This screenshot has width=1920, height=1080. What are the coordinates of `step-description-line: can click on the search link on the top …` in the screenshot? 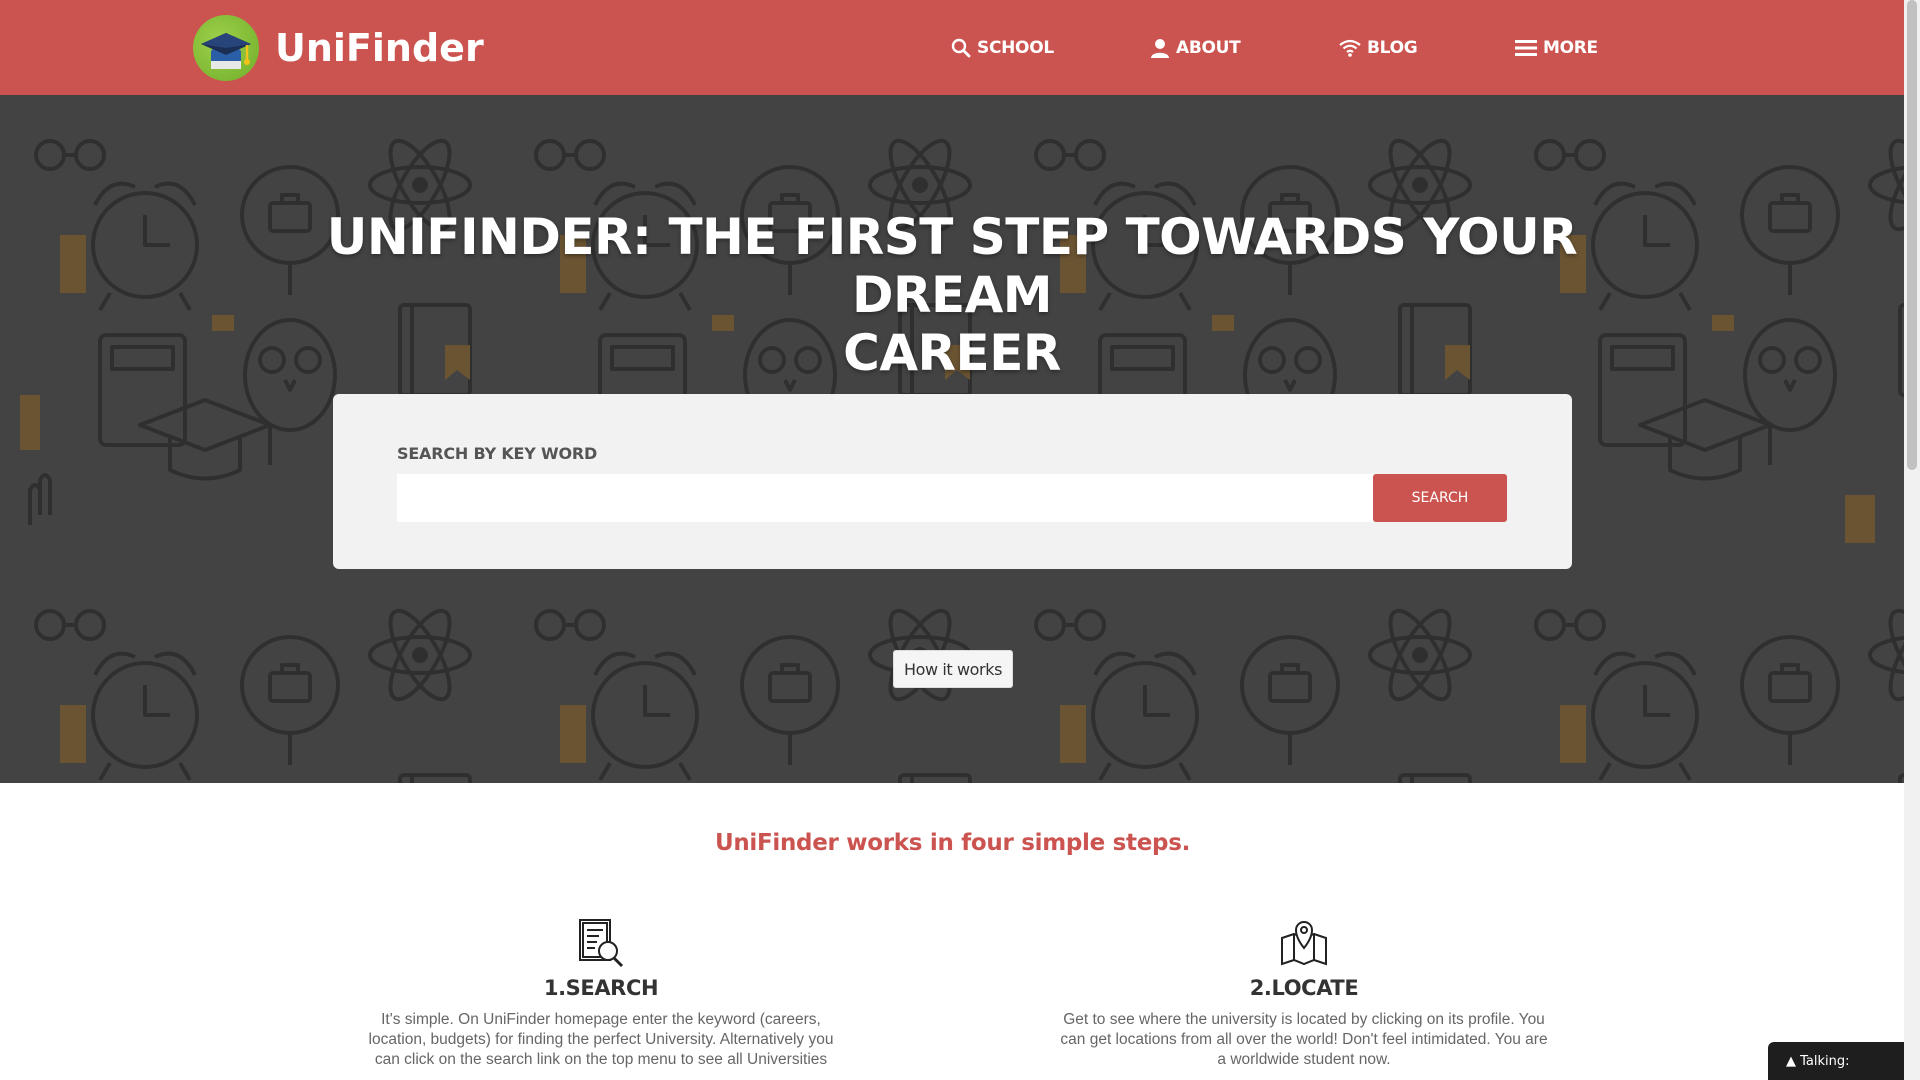 It's located at (601, 1059).